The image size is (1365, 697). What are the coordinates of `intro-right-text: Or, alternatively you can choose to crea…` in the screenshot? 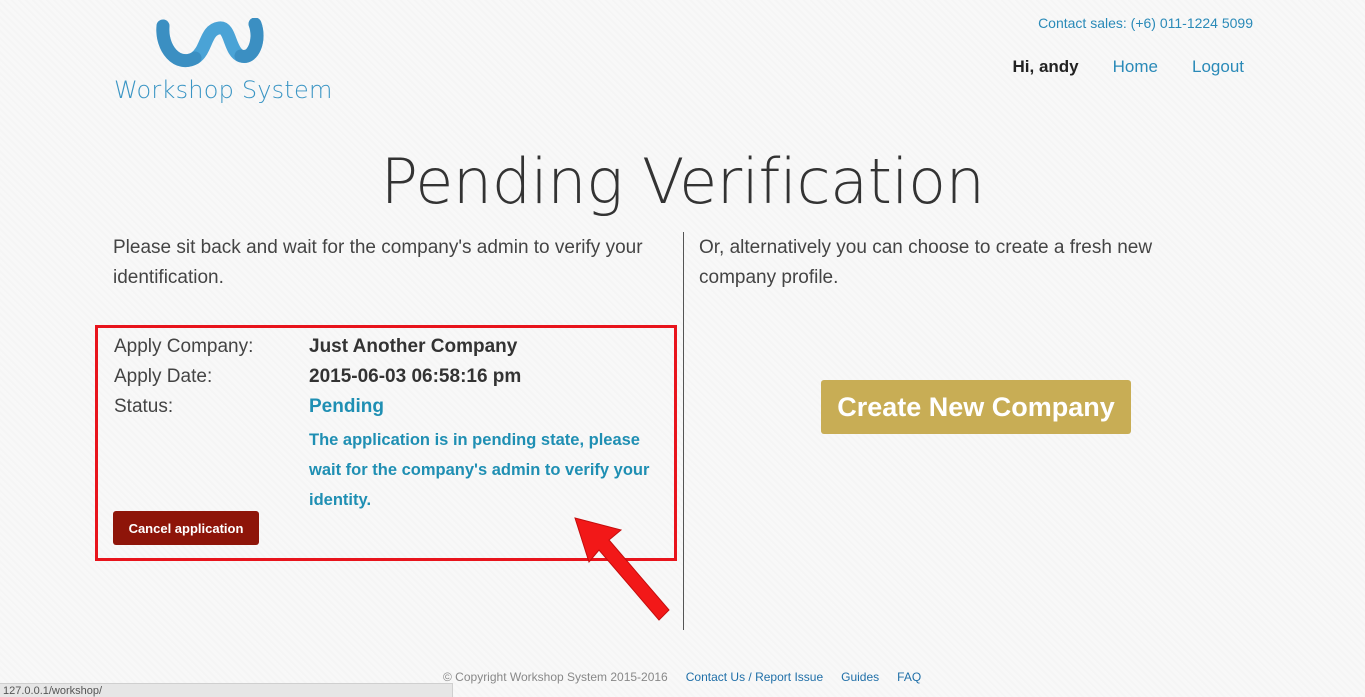 It's located at (926, 262).